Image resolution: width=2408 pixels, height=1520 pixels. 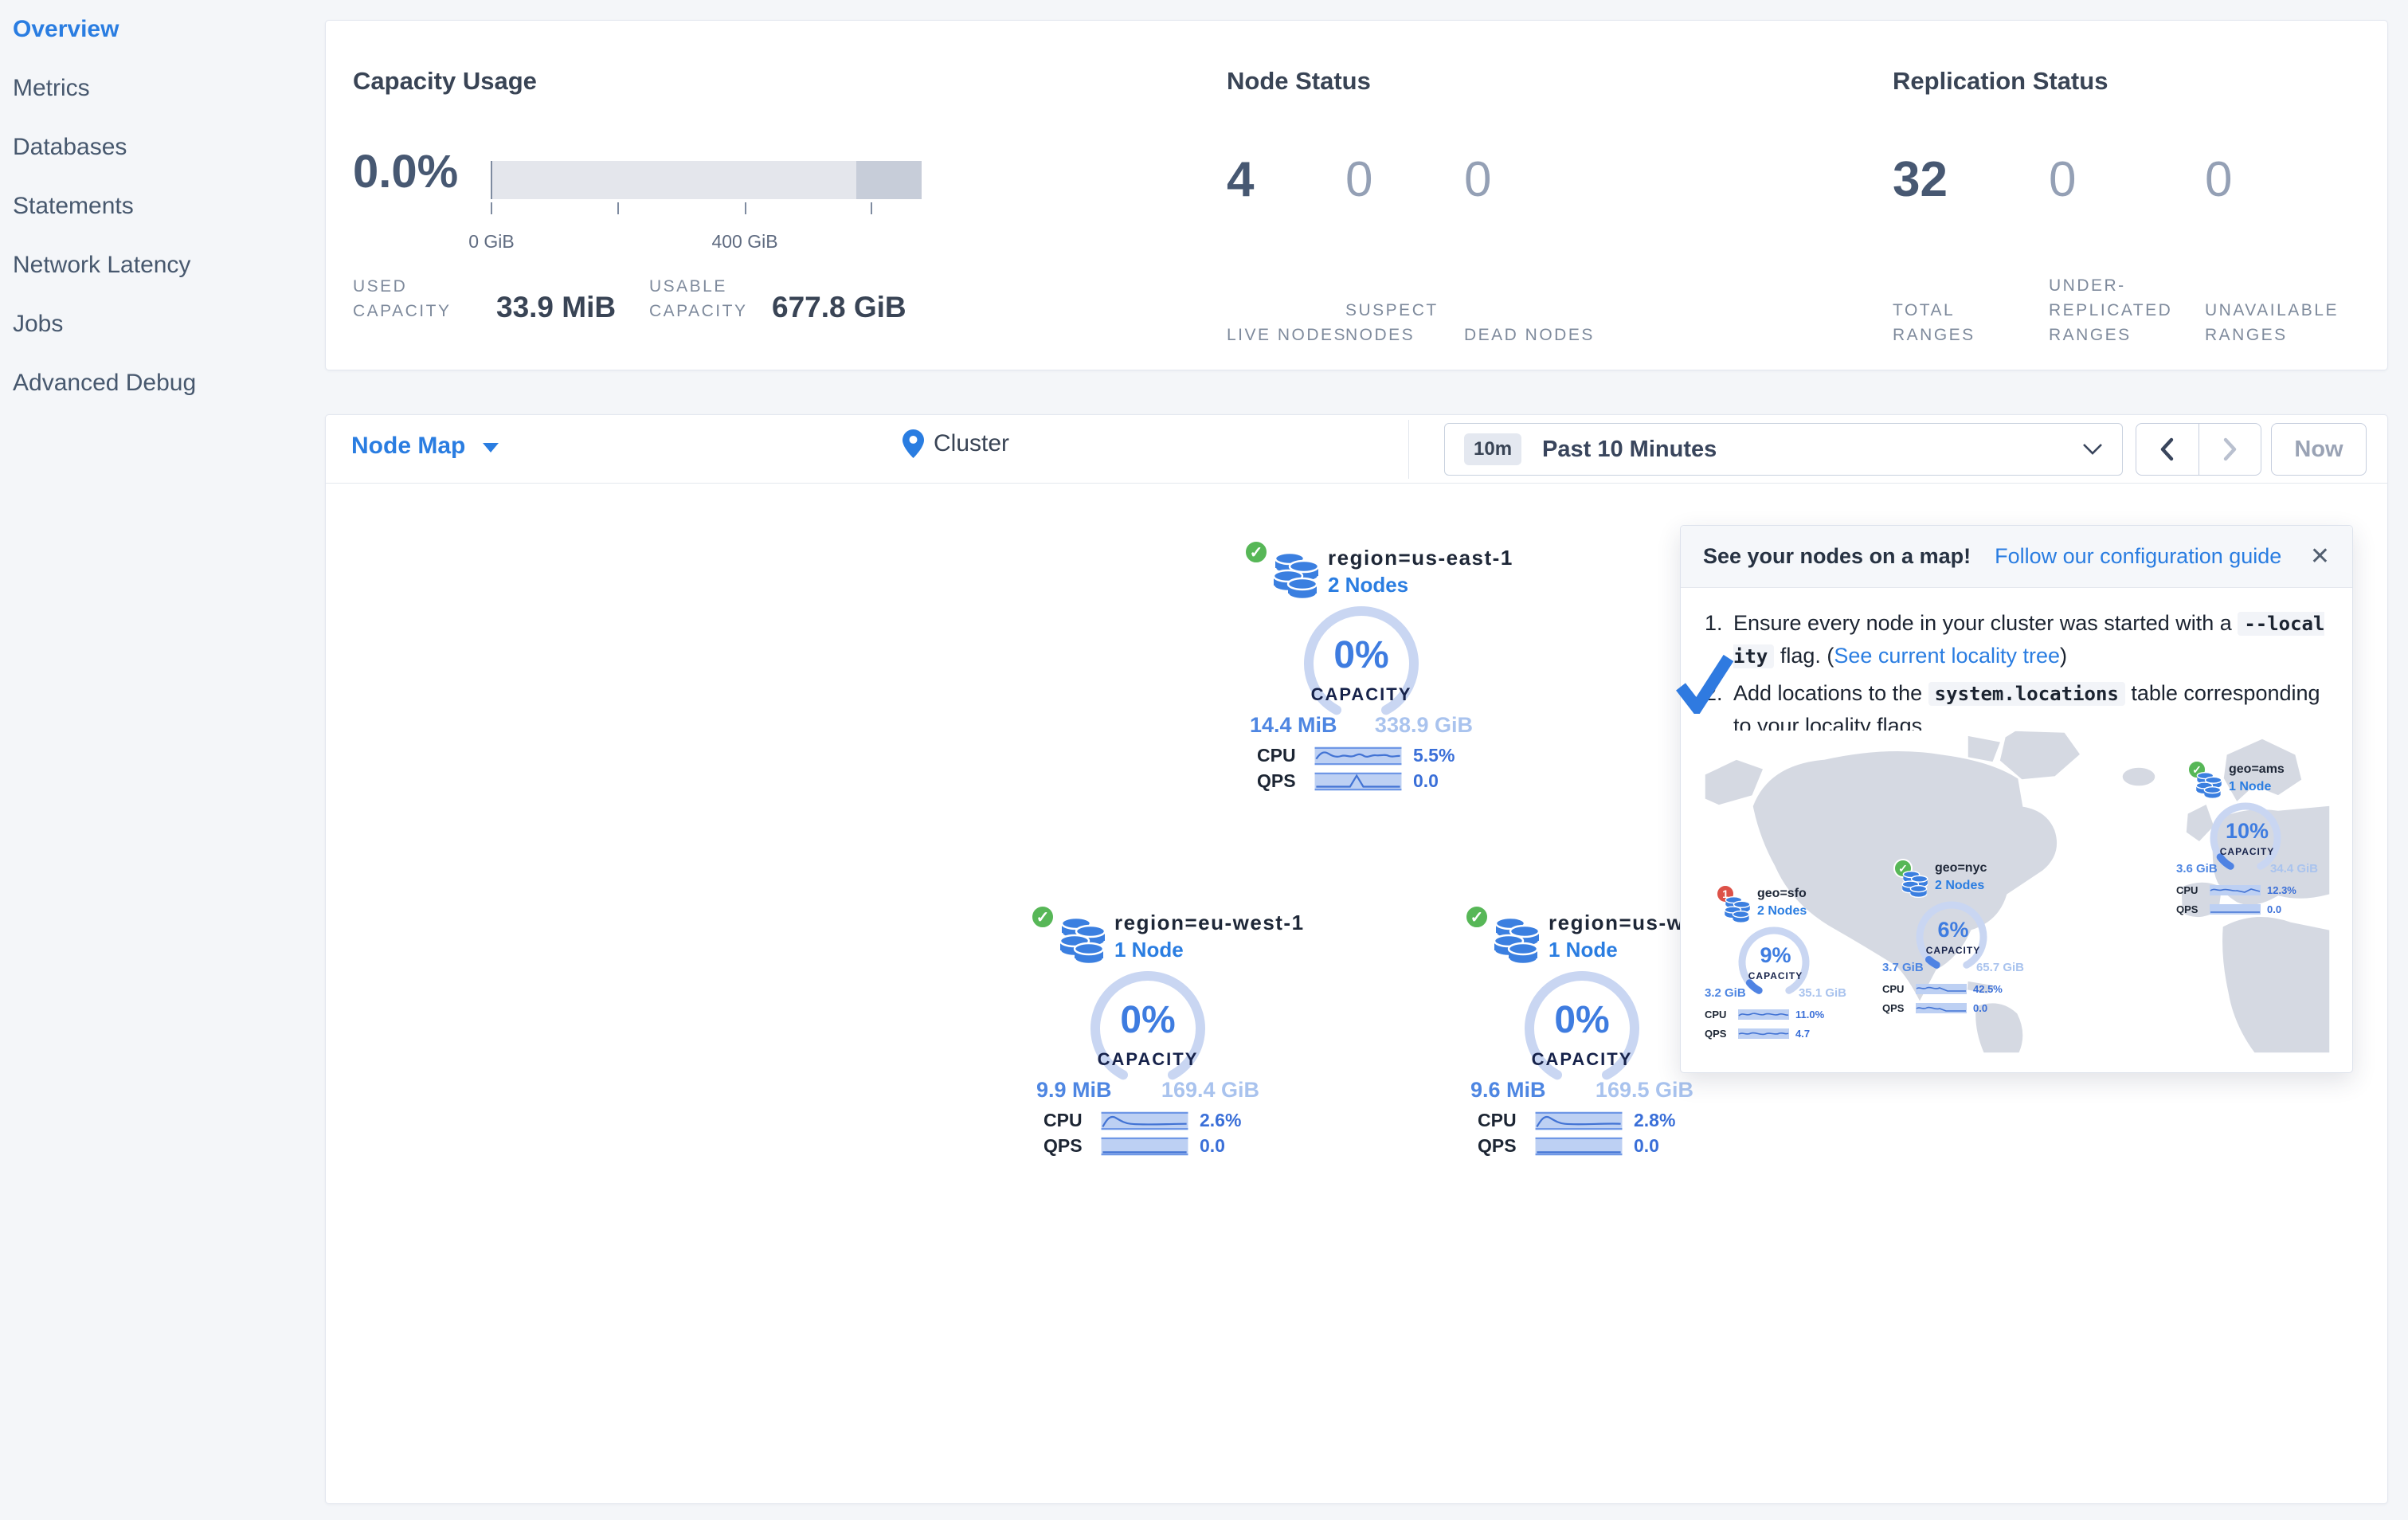 What do you see at coordinates (2219, 179) in the screenshot?
I see `unavailable-ranges-value: 0` at bounding box center [2219, 179].